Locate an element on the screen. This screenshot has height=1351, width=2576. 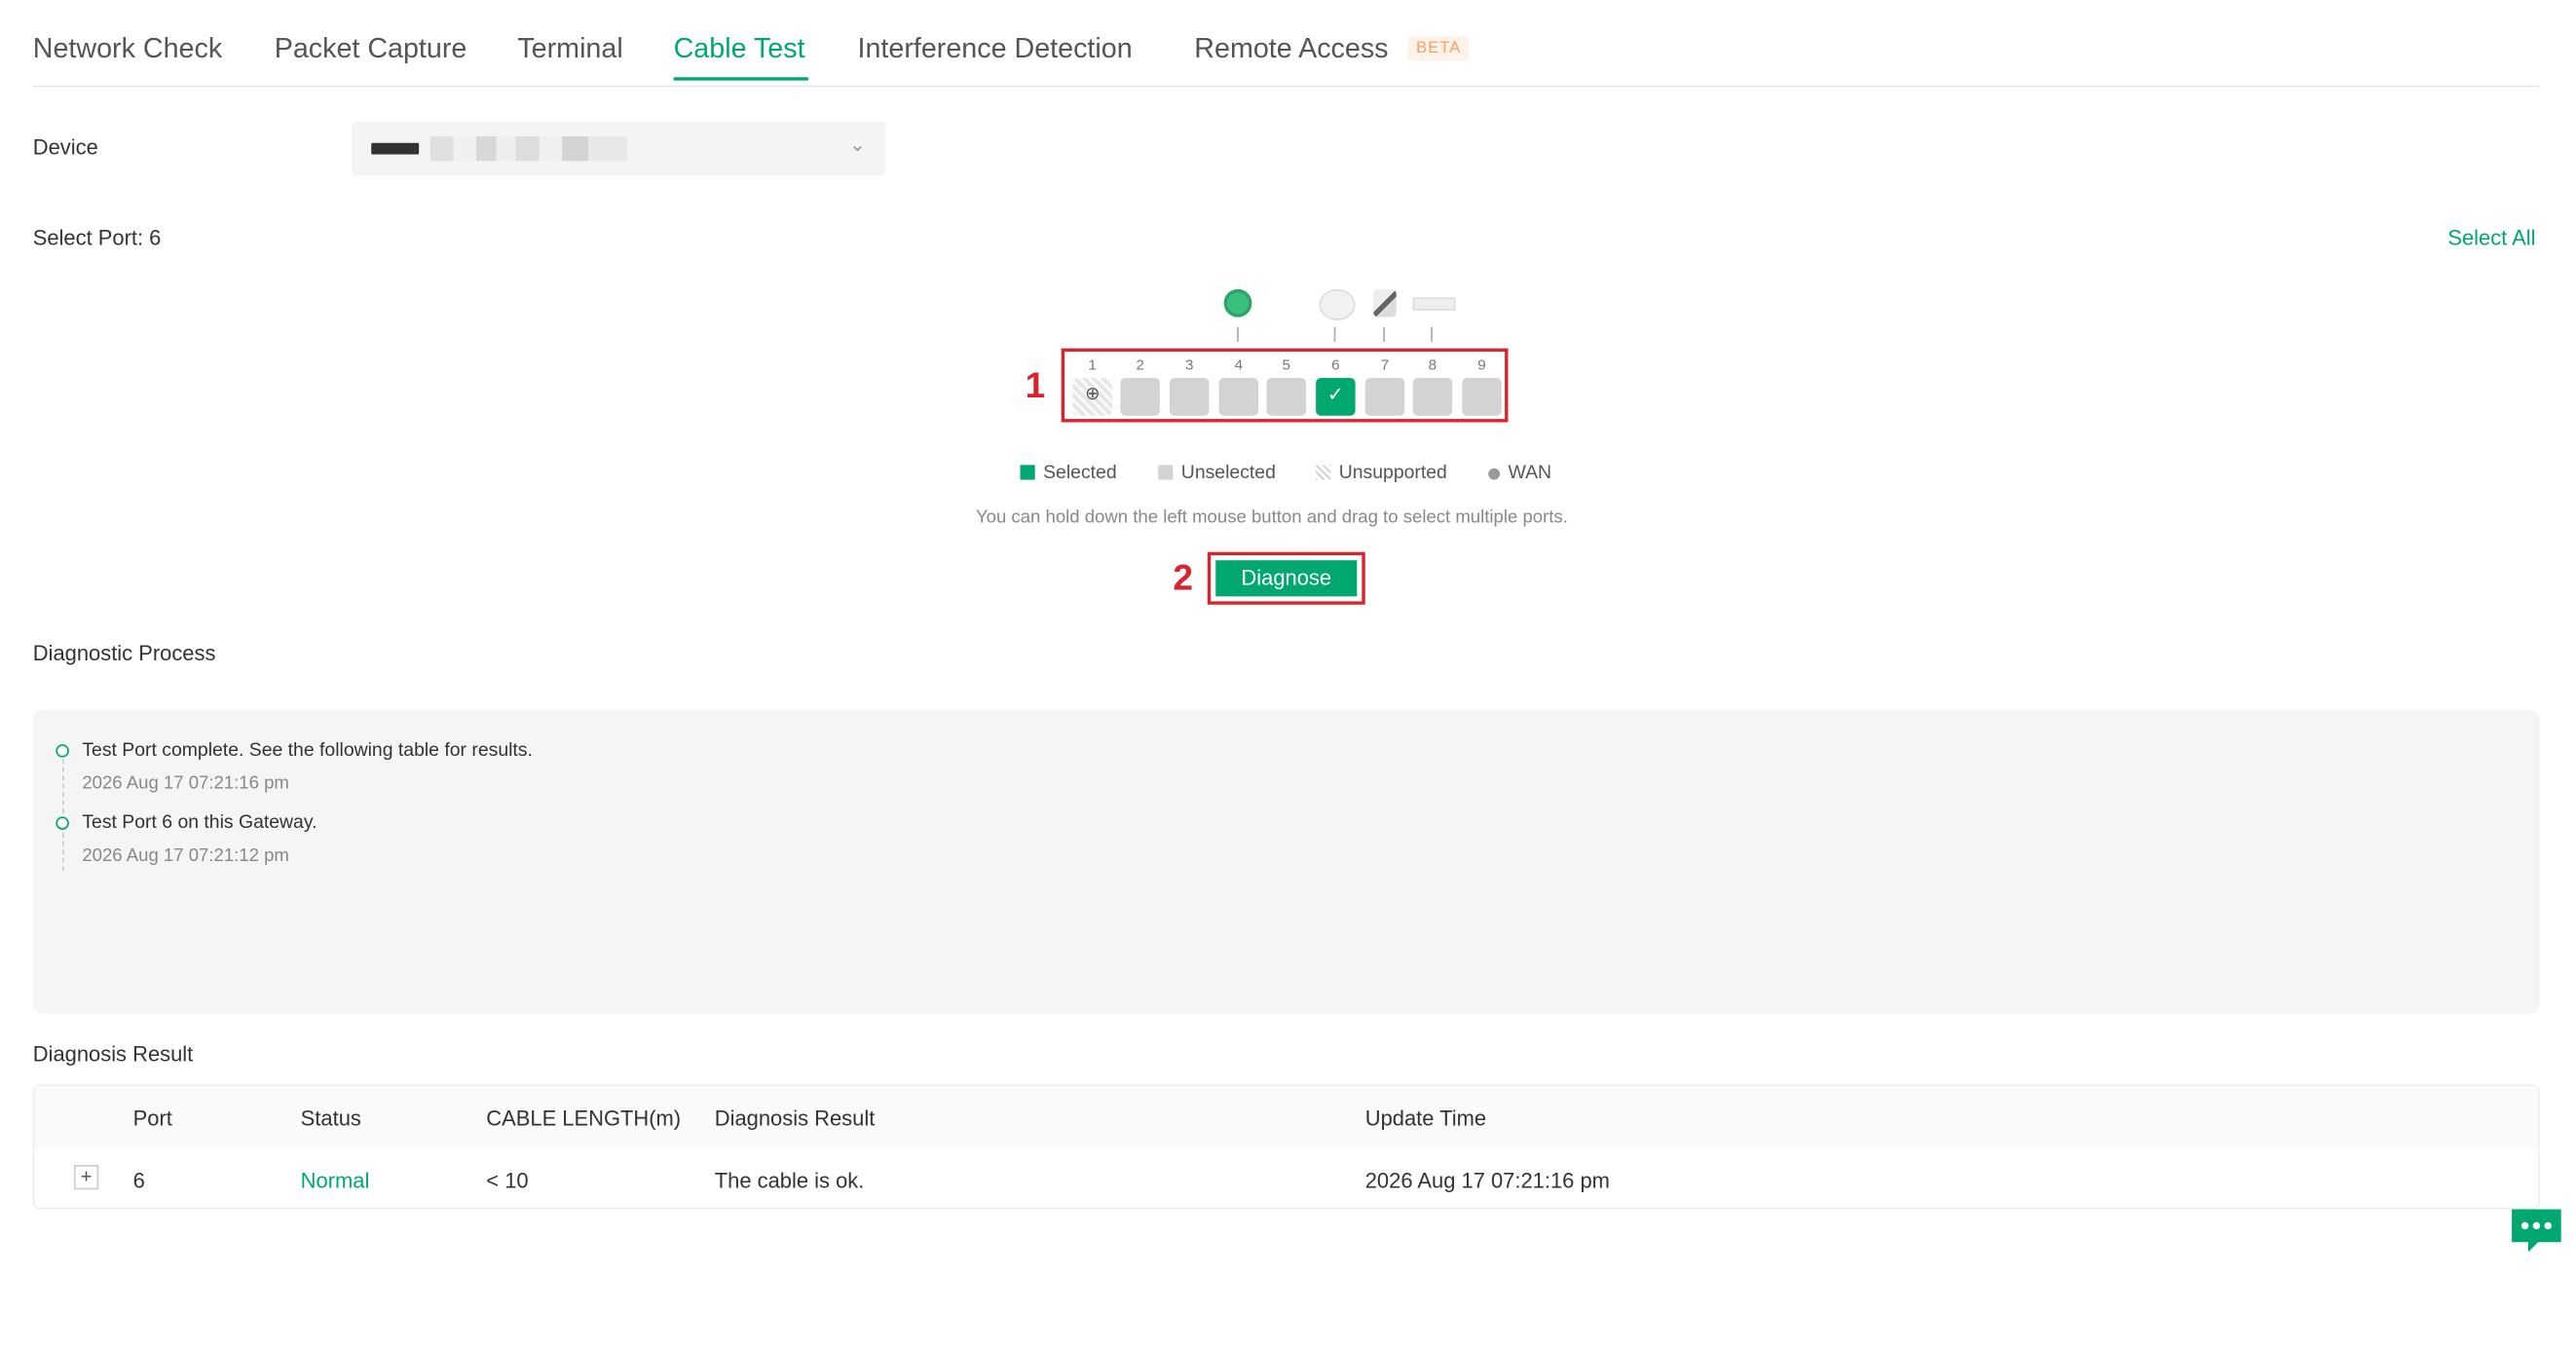
device-name-redacted is located at coordinates (528, 149).